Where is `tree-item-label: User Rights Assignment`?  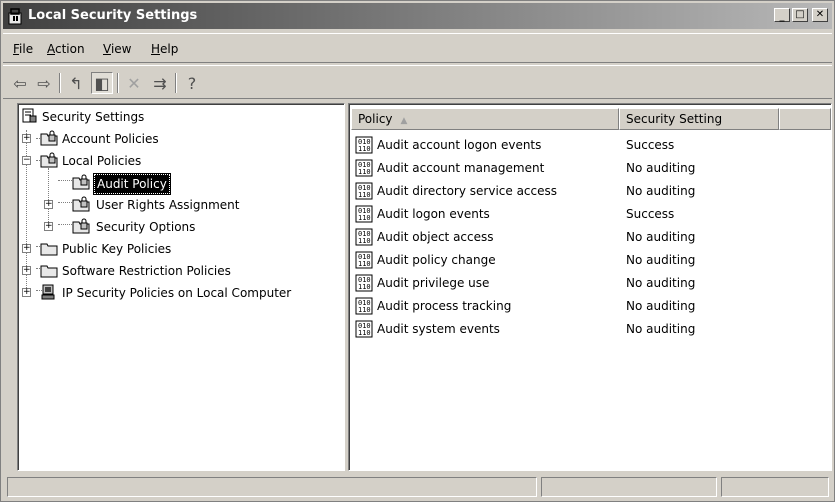 tree-item-label: User Rights Assignment is located at coordinates (168, 205).